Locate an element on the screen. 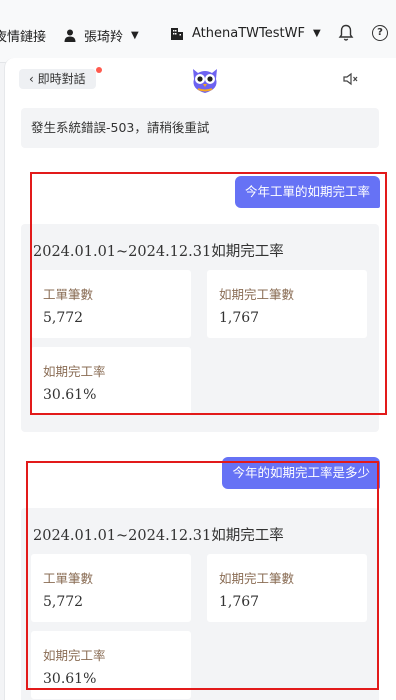 The image size is (396, 700). top-bar: 夜情鏈接 張琦羚 ▼ AthenaTWTestWF ▼ ? is located at coordinates (198, 31).